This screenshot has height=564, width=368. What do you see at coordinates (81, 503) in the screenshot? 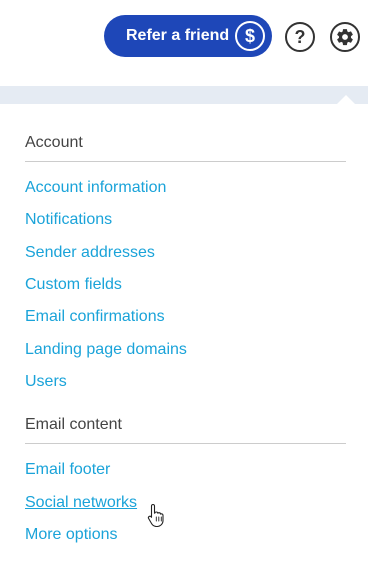
I see `menu-item-social-networks: Social networks` at bounding box center [81, 503].